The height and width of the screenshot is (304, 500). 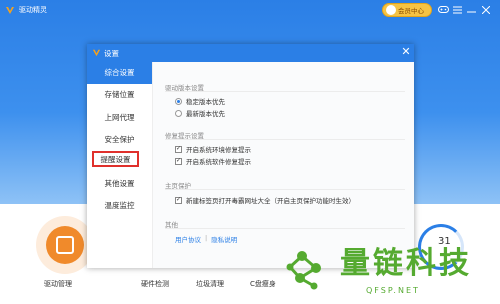 I want to click on hardware-check-label: 硬件检测, so click(x=155, y=284).